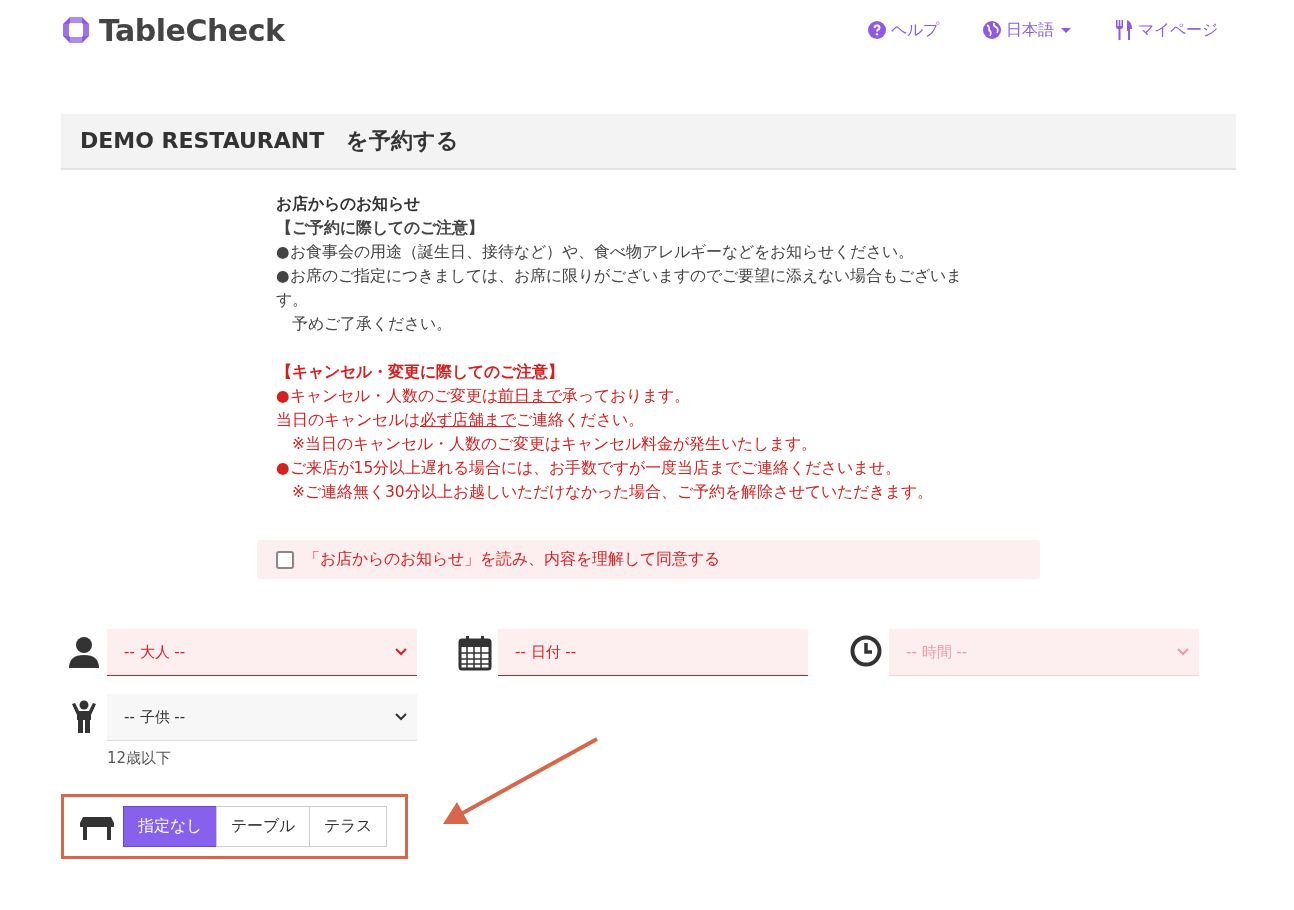 The height and width of the screenshot is (910, 1294). Describe the element at coordinates (372, 324) in the screenshot. I see `notice-text: 予めご了承ください。` at that location.